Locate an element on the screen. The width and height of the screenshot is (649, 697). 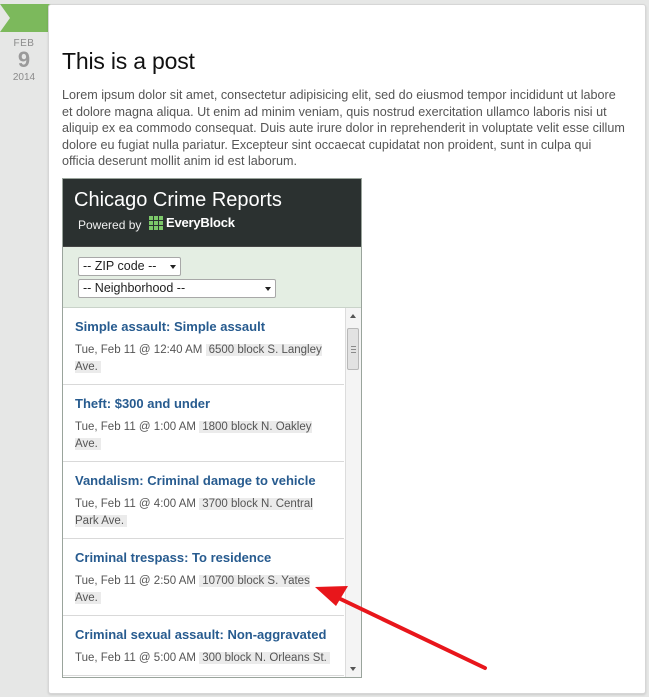
everyblock-logo: EveryBlock is located at coordinates (192, 222).